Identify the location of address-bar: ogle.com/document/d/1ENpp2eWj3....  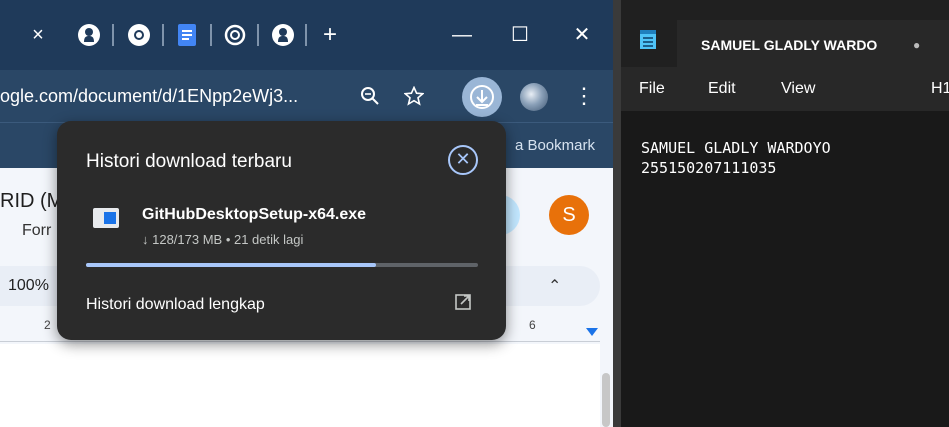
(175, 96).